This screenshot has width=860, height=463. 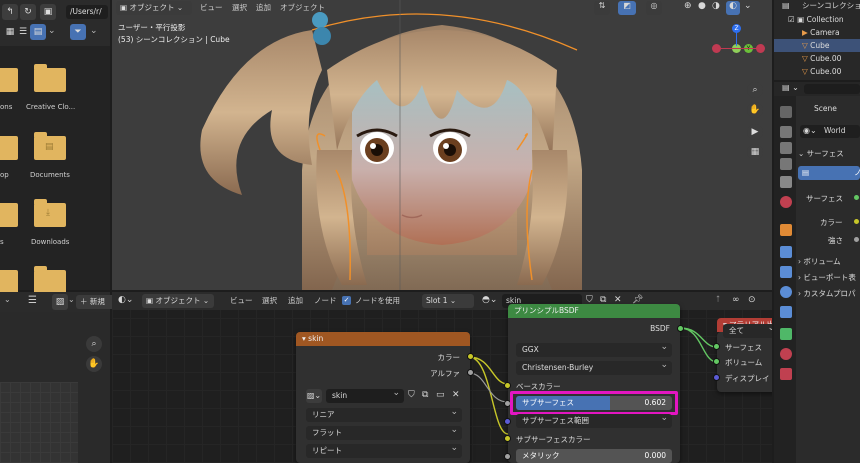 What do you see at coordinates (755, 152) in the screenshot?
I see `grid-icon: ▦` at bounding box center [755, 152].